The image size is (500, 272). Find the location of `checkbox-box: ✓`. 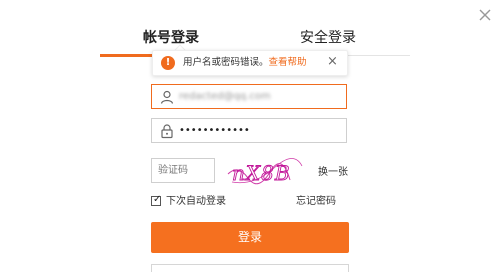

checkbox-box: ✓ is located at coordinates (156, 200).